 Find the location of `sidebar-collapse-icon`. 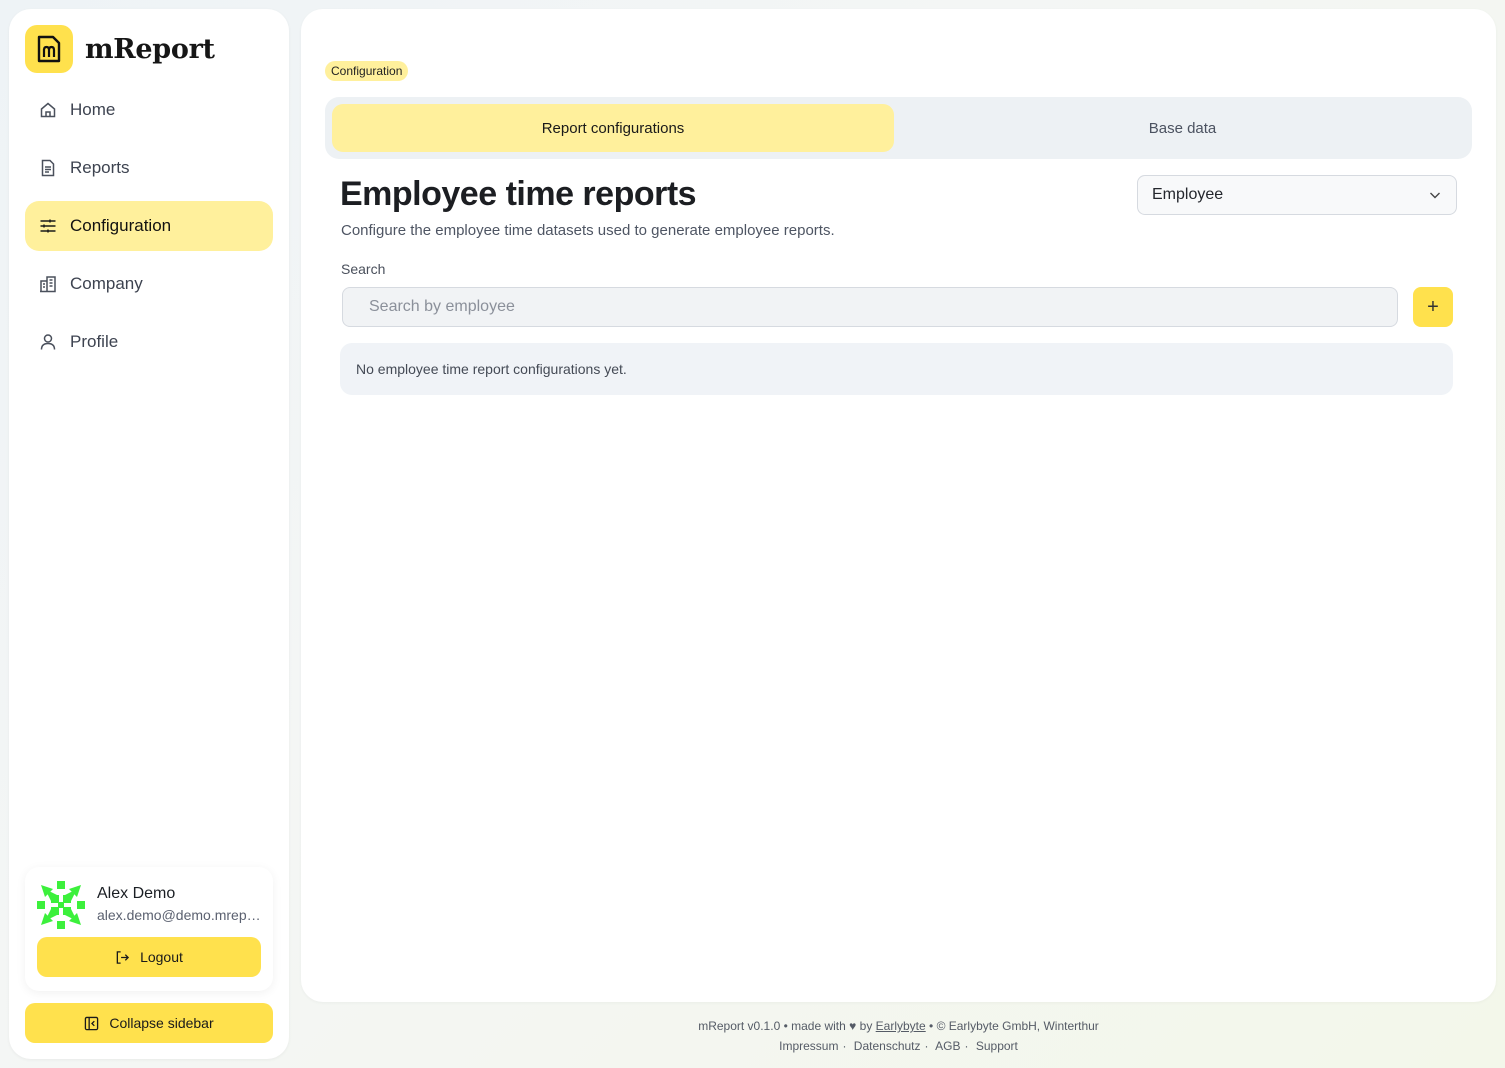

sidebar-collapse-icon is located at coordinates (91, 1023).